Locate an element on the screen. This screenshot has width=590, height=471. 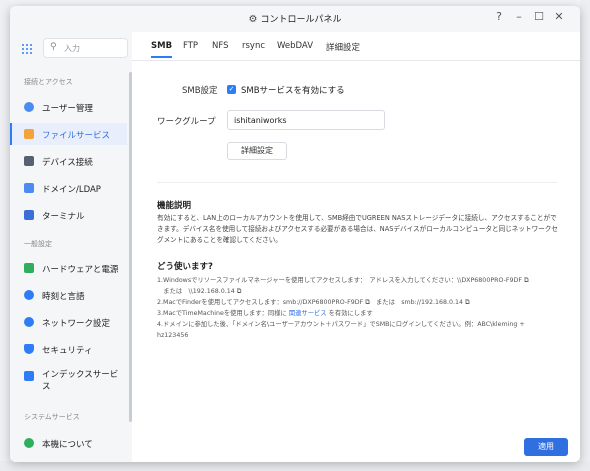
smb-setting-label: SMB設定 is located at coordinates (200, 91).